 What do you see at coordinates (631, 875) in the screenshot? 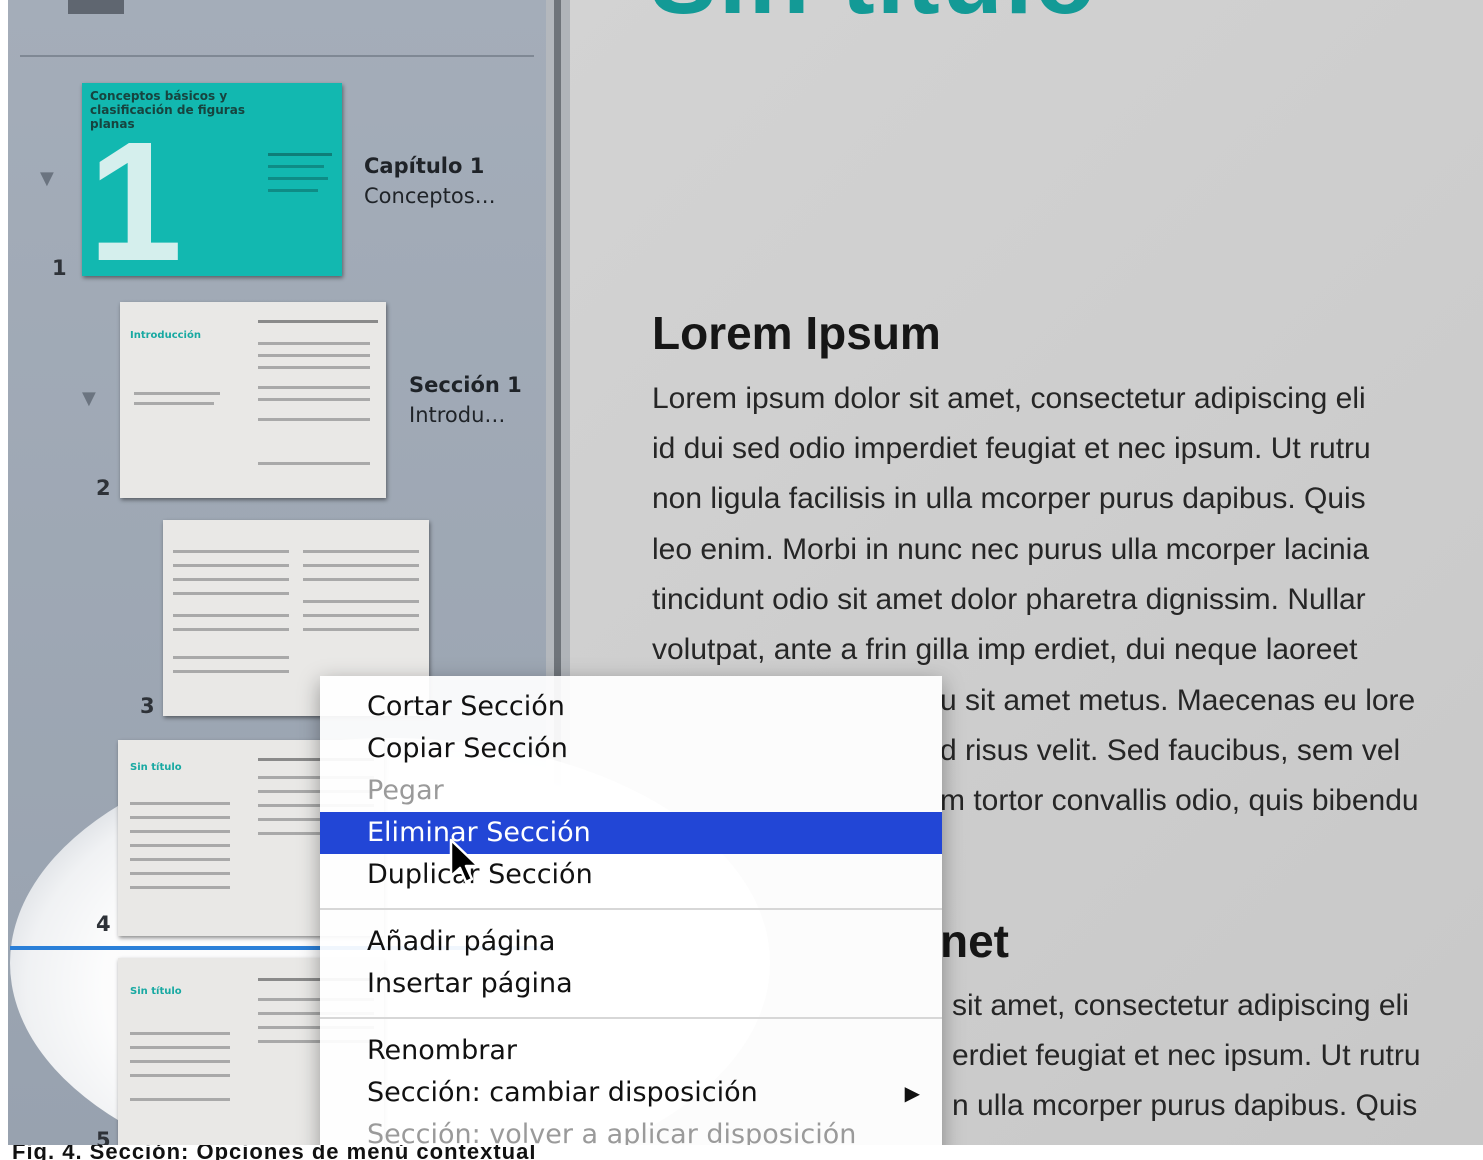
I see `menu-item-duplicate-section: Duplicar Sección` at bounding box center [631, 875].